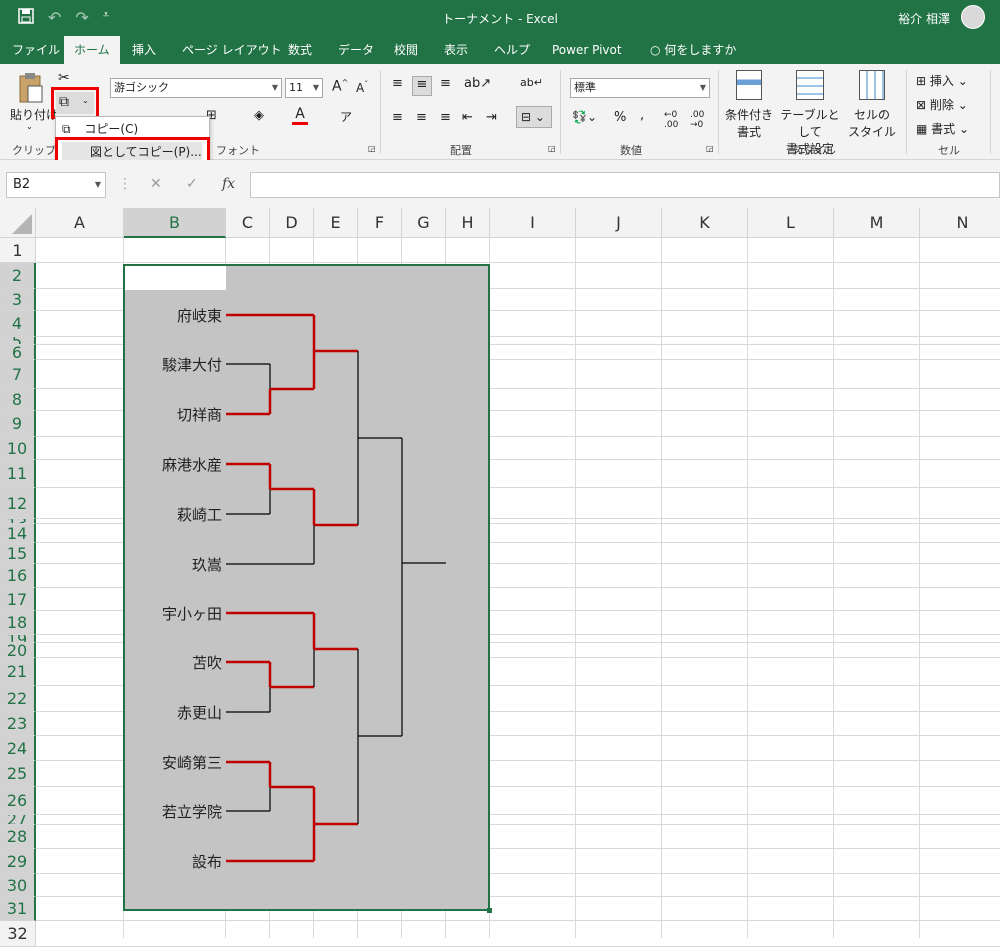  I want to click on tab-home: ホーム, so click(92, 50).